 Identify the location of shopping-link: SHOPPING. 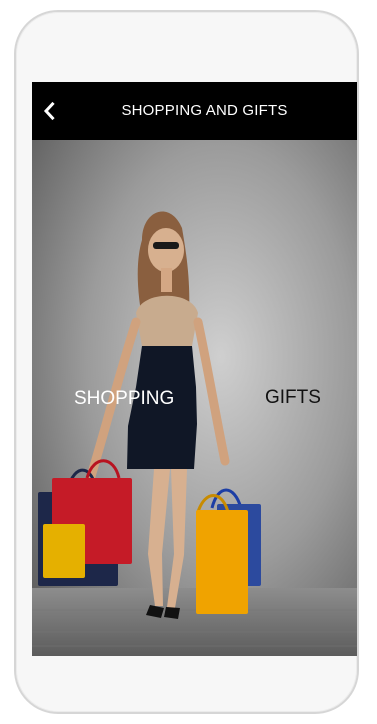
(124, 399).